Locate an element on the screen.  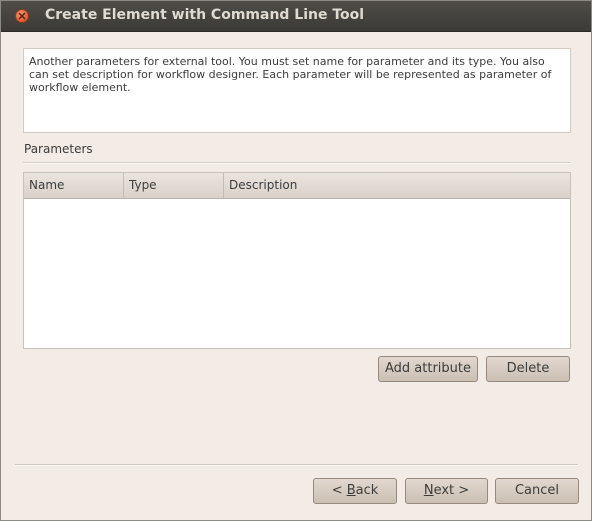
close-x-glyph is located at coordinates (22, 16).